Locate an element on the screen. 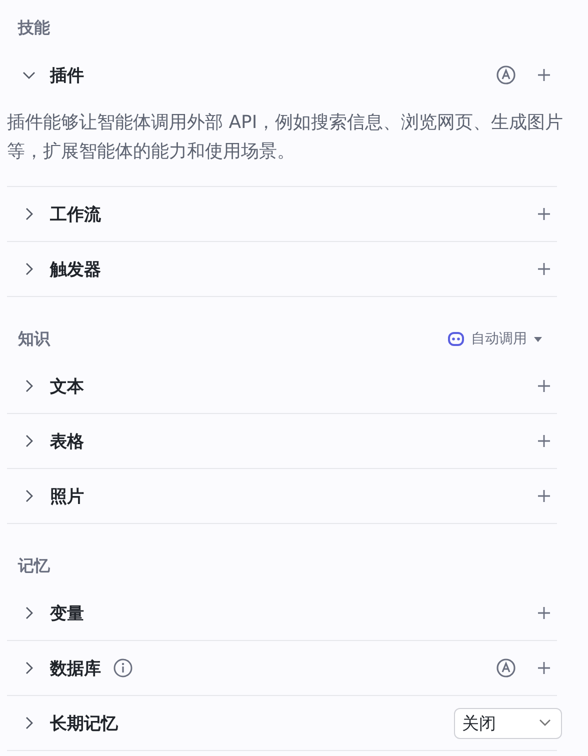  item-label: 文本 is located at coordinates (67, 387).